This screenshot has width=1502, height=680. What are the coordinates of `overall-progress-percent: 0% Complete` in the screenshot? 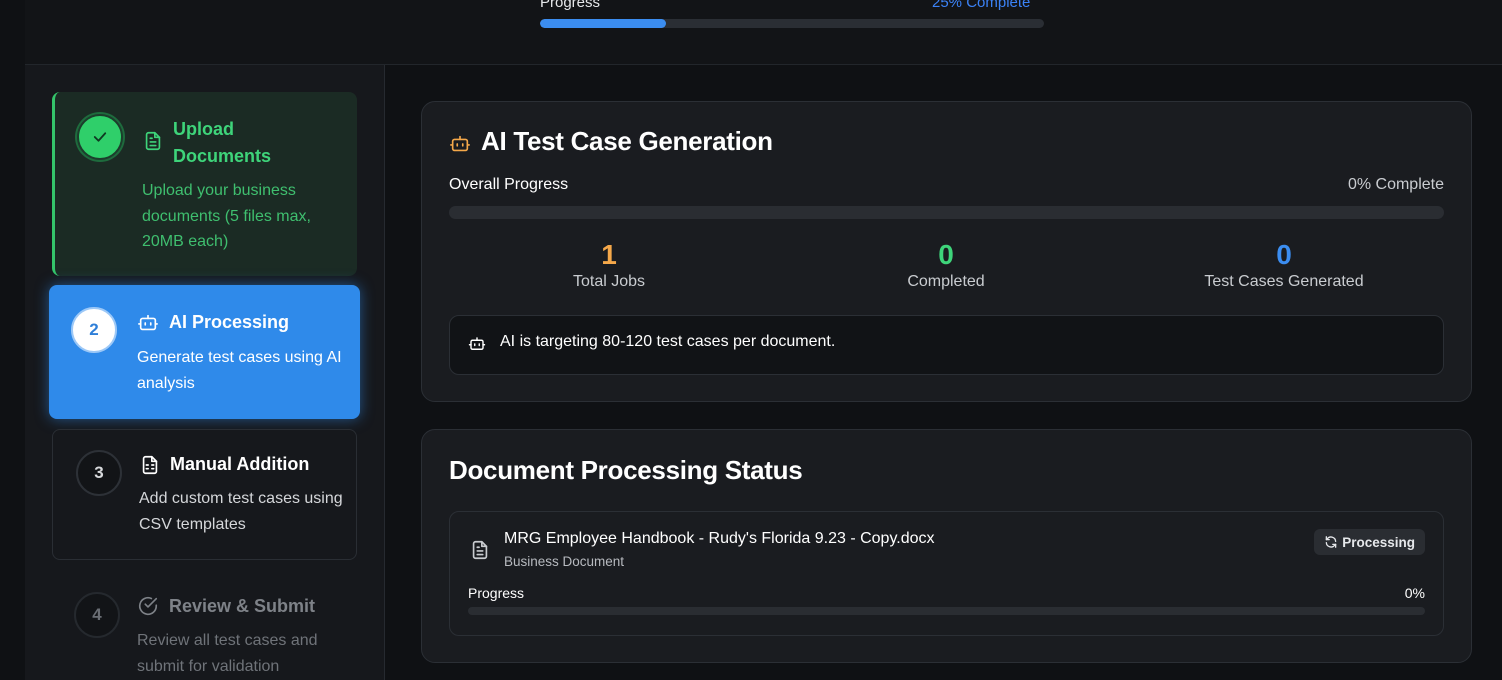 It's located at (1395, 184).